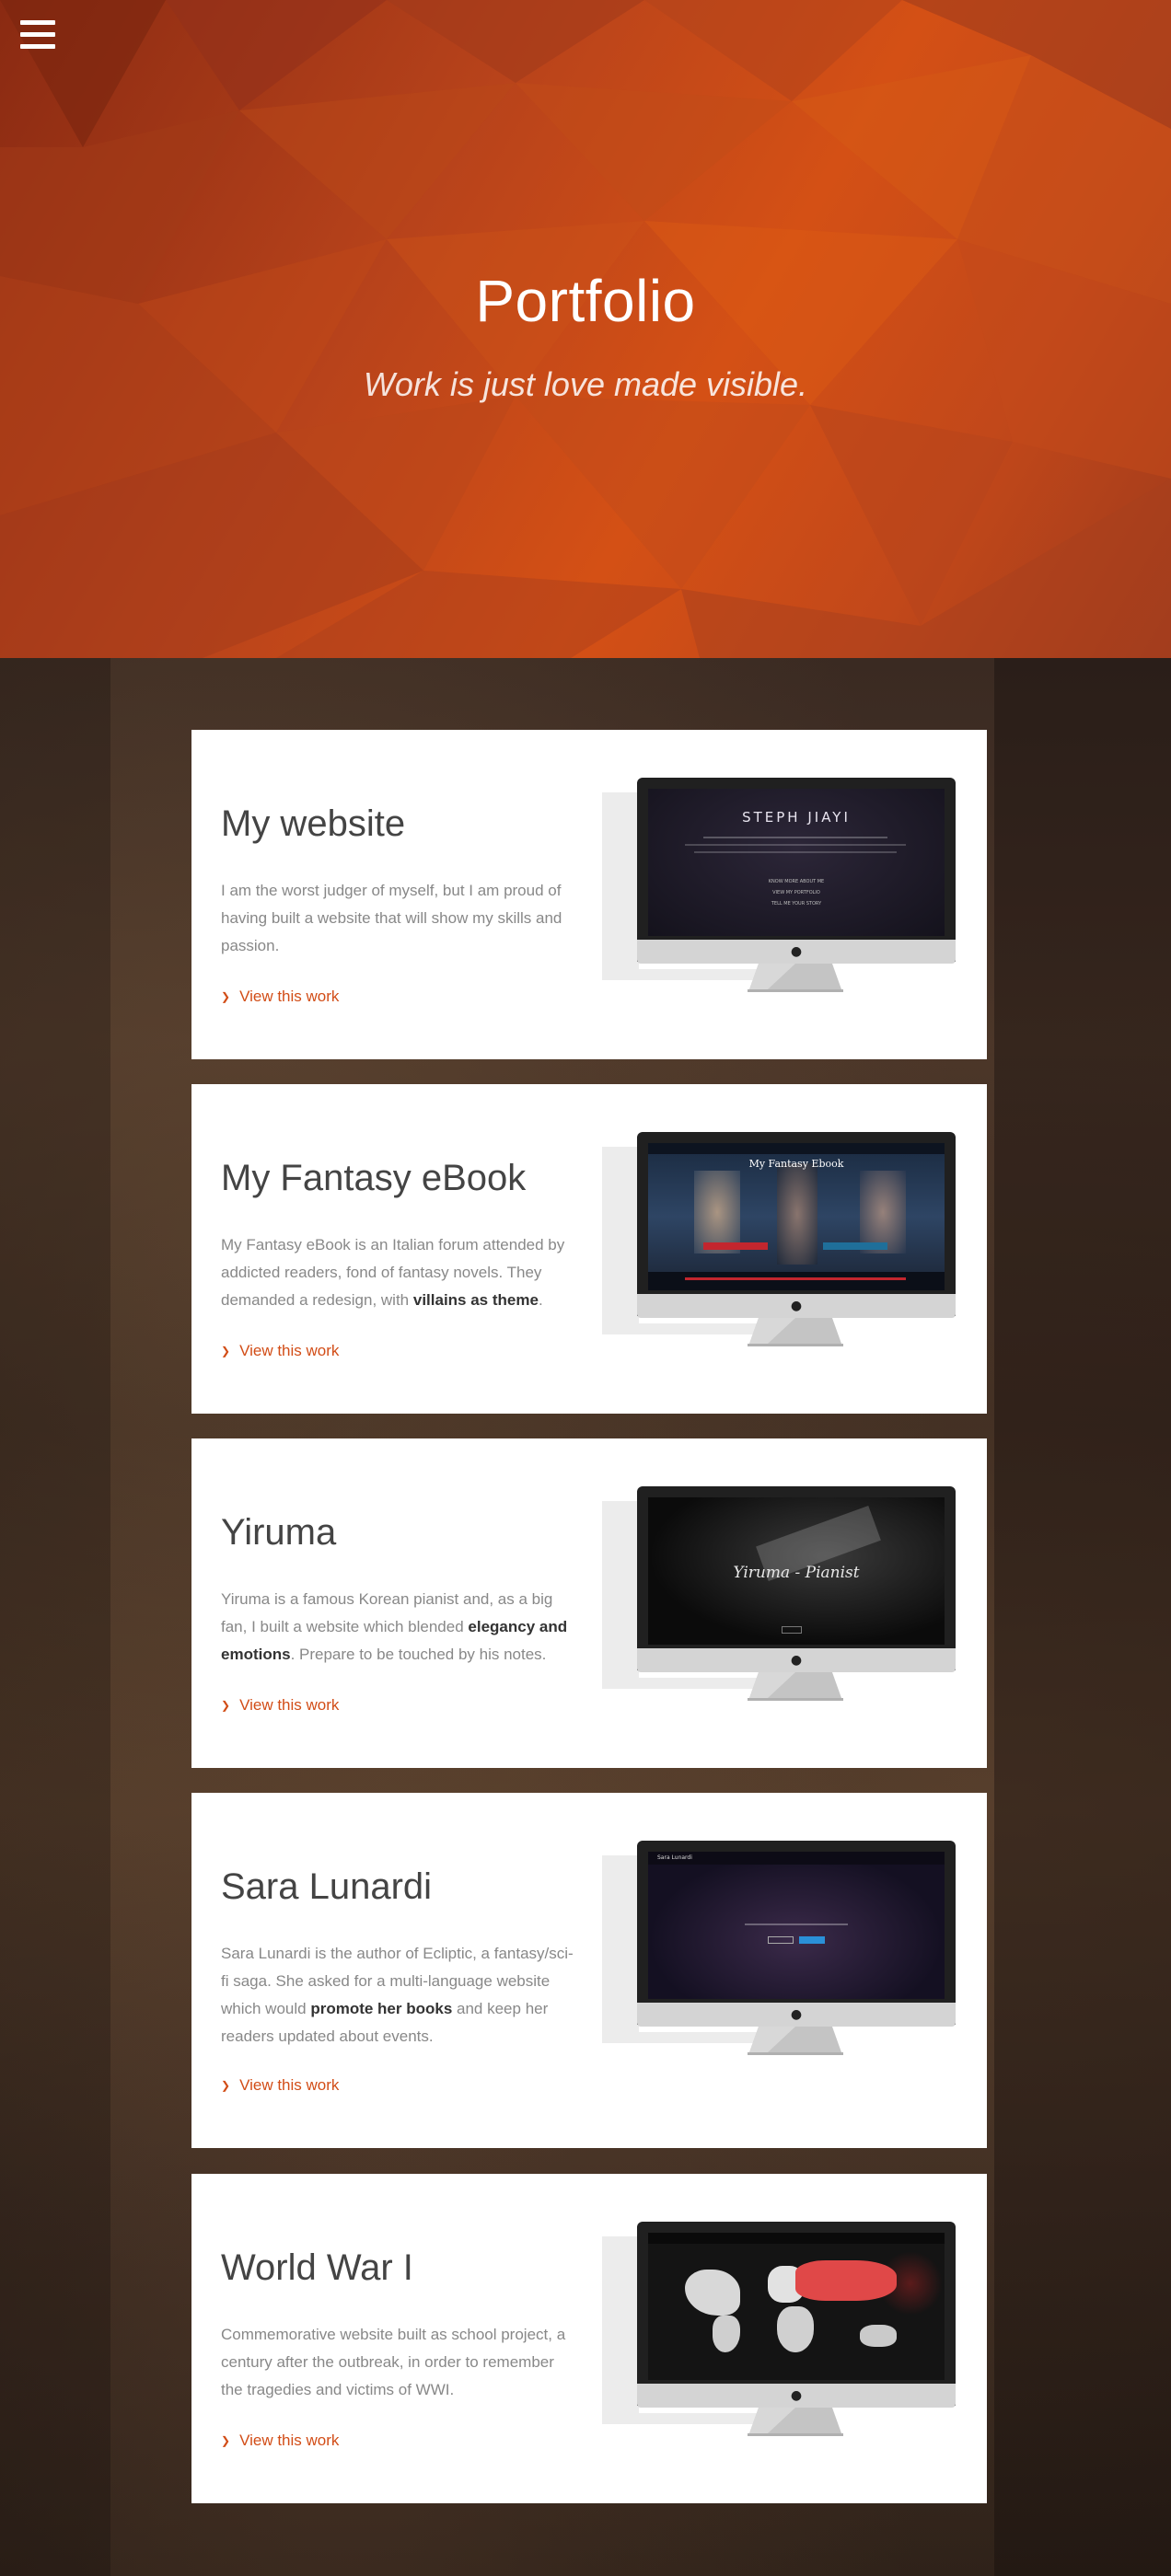 This screenshot has height=2576, width=1171. I want to click on screen-item: VIEW MY PORTFOLIO, so click(796, 892).